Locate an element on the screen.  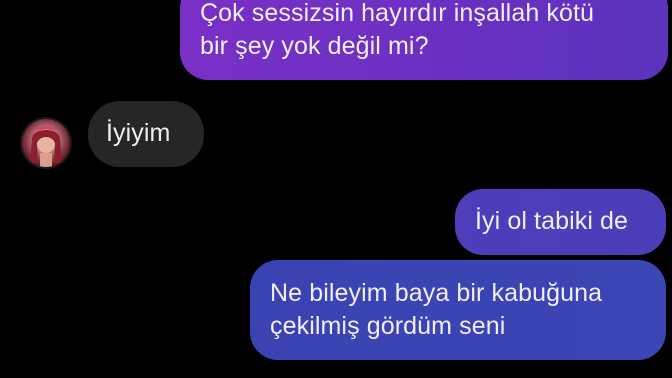
contact-avatar is located at coordinates (46, 143).